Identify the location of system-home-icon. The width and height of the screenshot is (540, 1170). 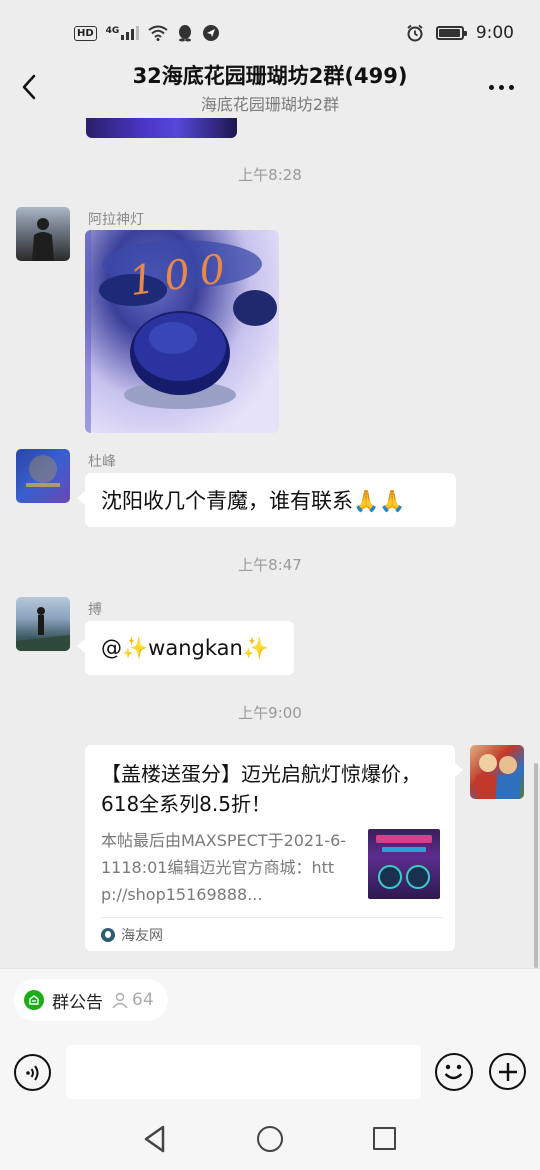
(270, 1139).